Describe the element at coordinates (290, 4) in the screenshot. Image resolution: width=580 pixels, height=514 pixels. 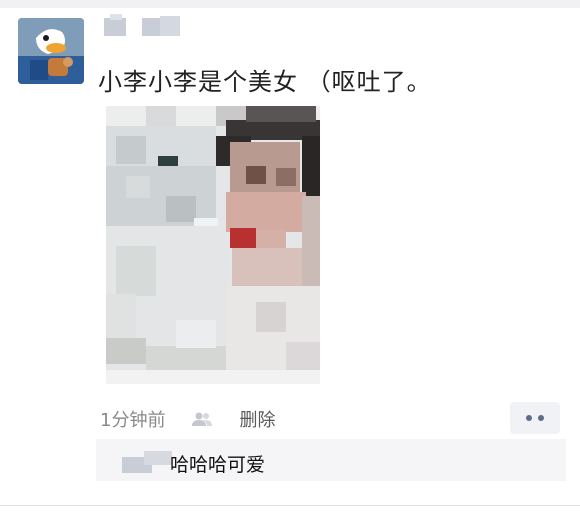
I see `top-divider` at that location.